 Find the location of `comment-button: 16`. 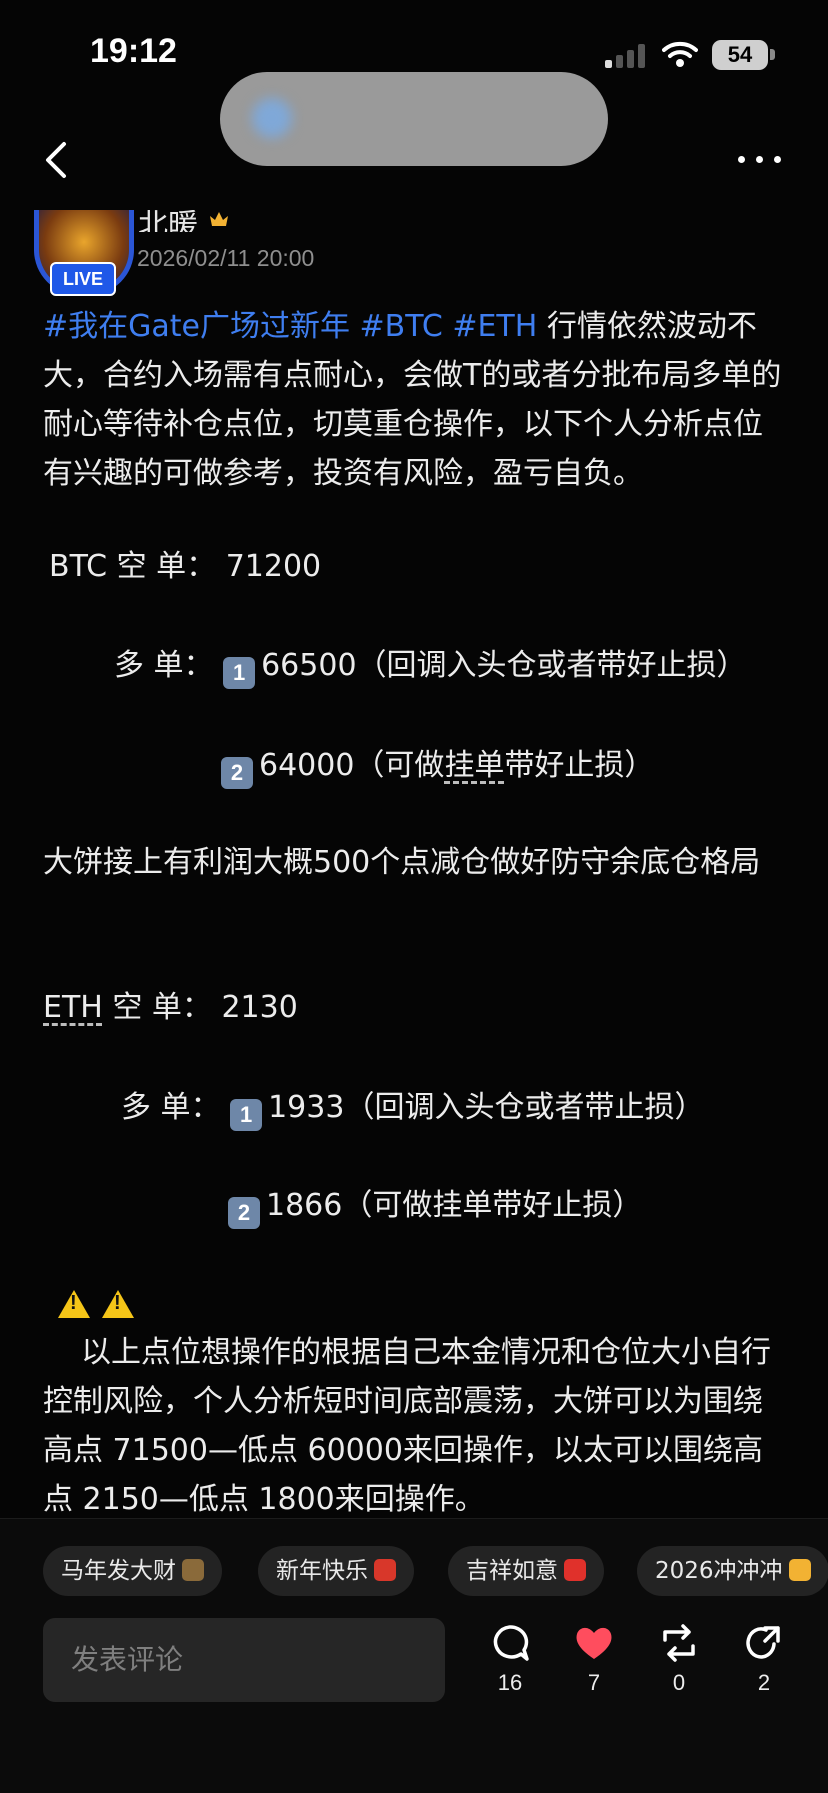

comment-button: 16 is located at coordinates (510, 1660).